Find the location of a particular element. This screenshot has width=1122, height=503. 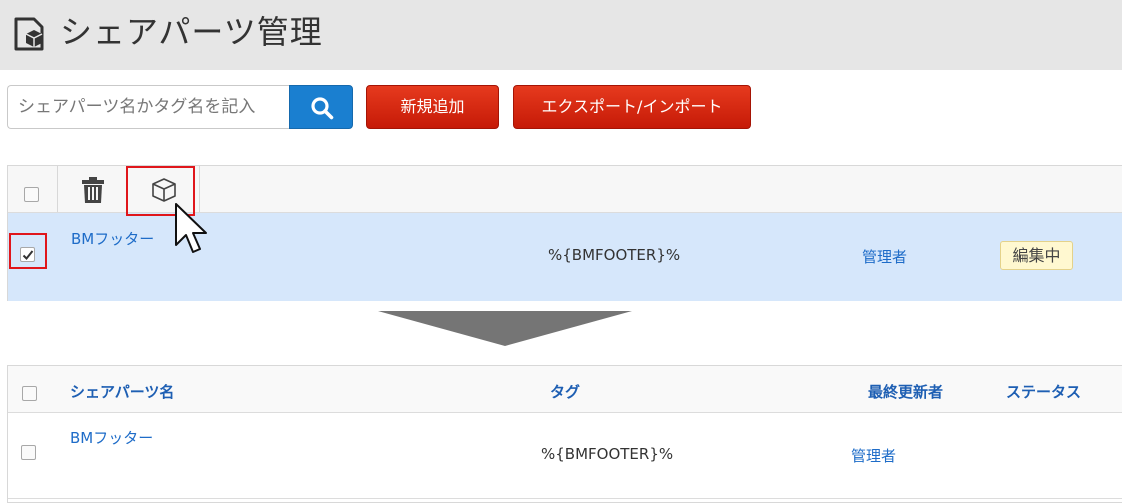

add-new-button: 新規追加 is located at coordinates (432, 107).